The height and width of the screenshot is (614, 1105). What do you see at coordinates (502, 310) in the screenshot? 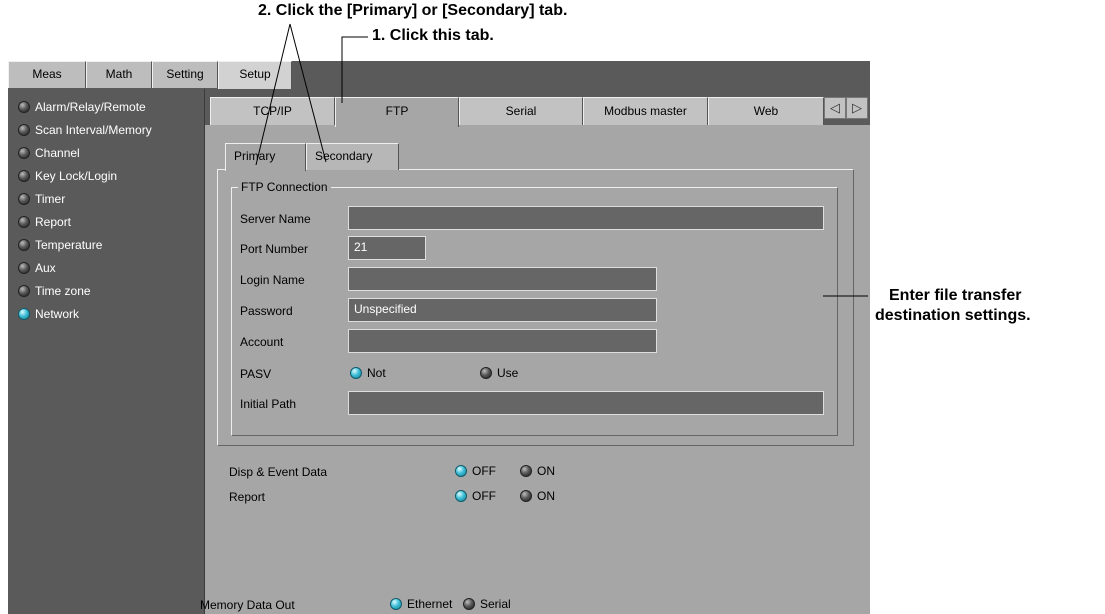
I see `password-field: Unspecified` at bounding box center [502, 310].